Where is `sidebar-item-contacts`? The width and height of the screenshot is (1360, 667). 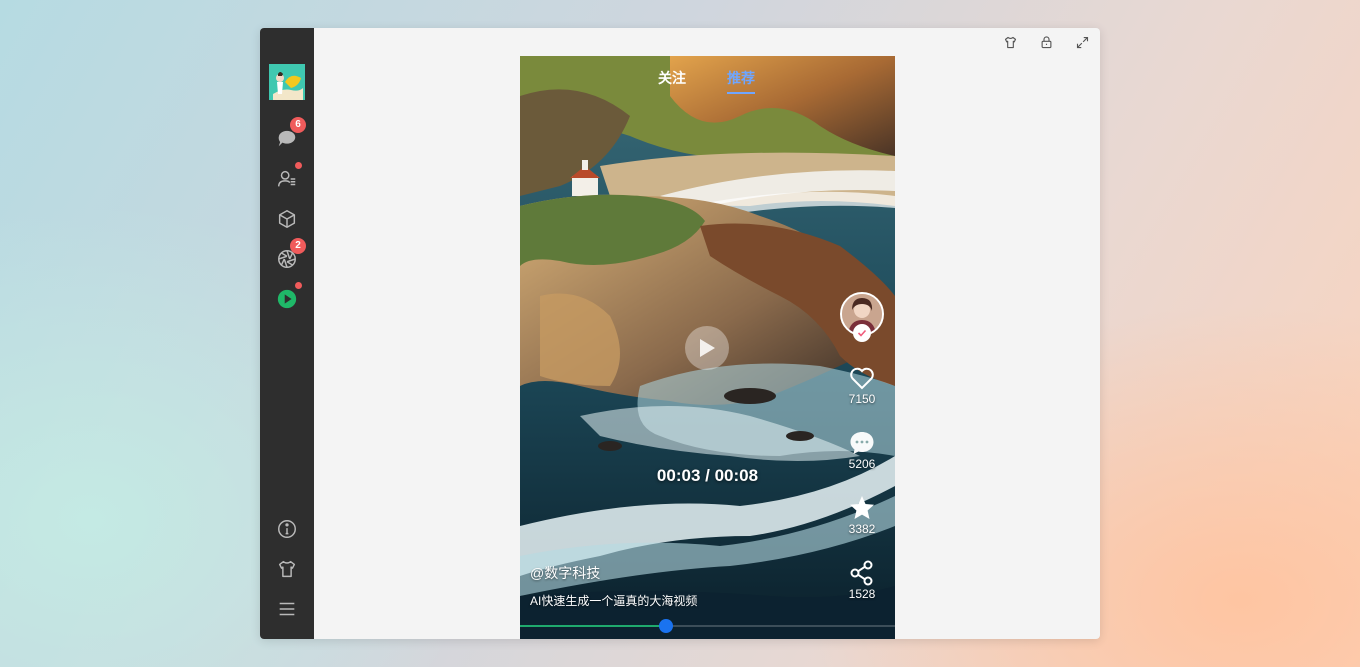 sidebar-item-contacts is located at coordinates (288, 177).